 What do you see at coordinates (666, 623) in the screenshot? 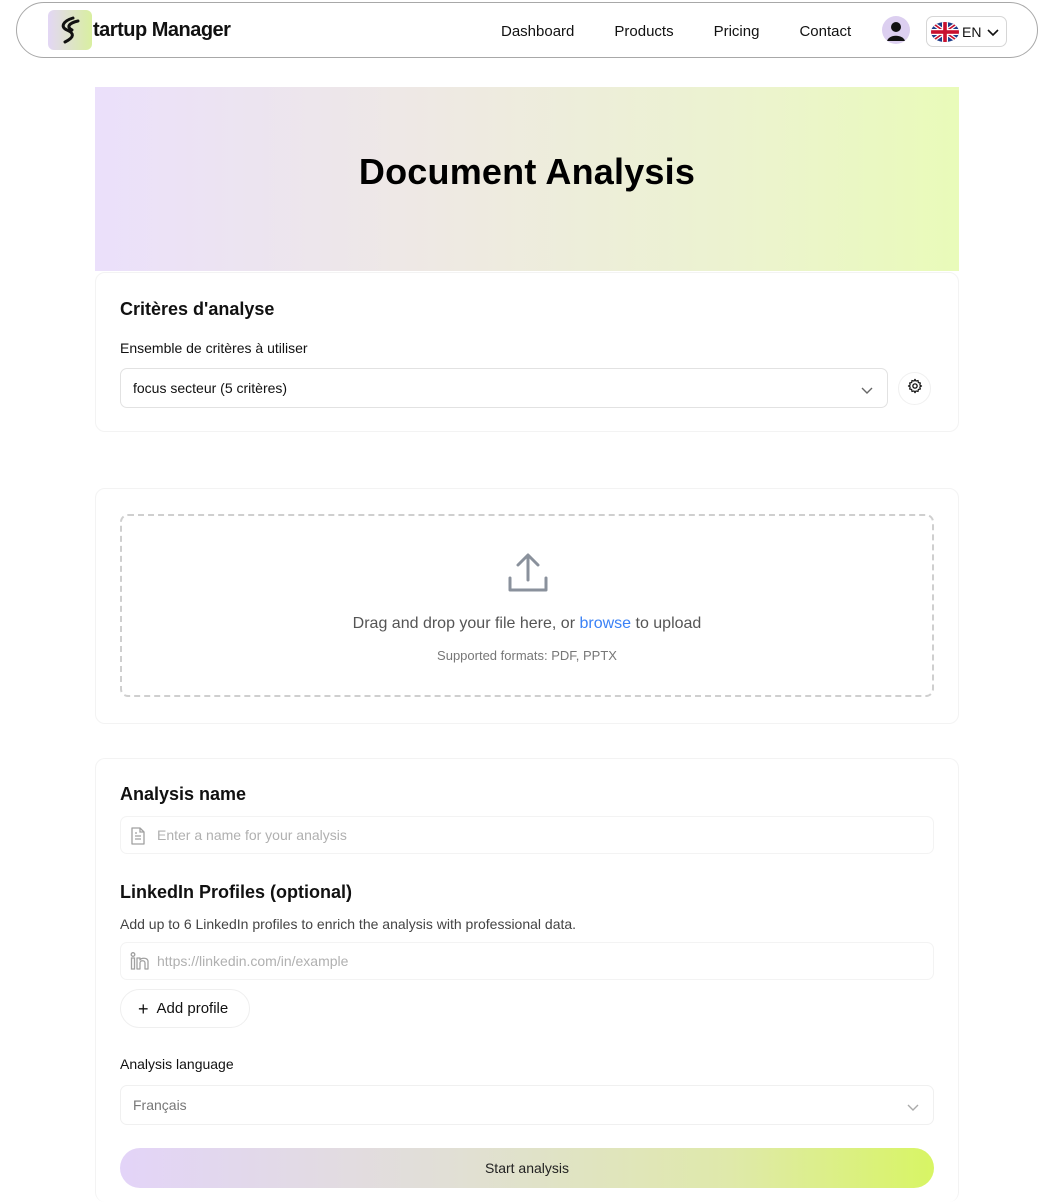
I see `dropzone-text-after: to upload` at bounding box center [666, 623].